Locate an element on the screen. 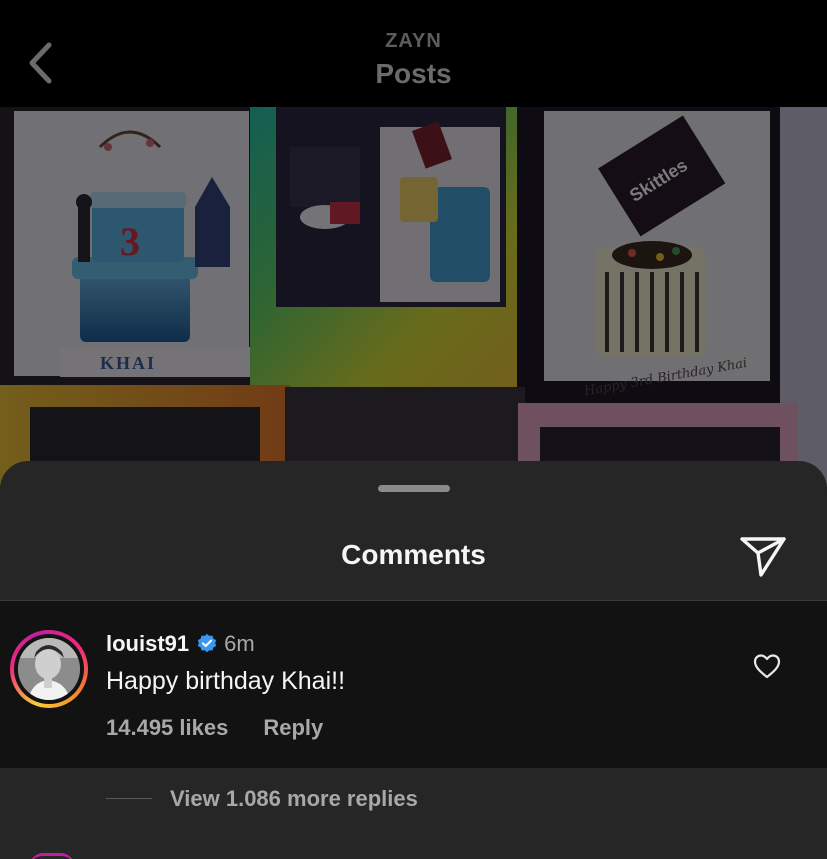 The height and width of the screenshot is (859, 827). view-replies-row: View 1.086 more replies is located at coordinates (413, 798).